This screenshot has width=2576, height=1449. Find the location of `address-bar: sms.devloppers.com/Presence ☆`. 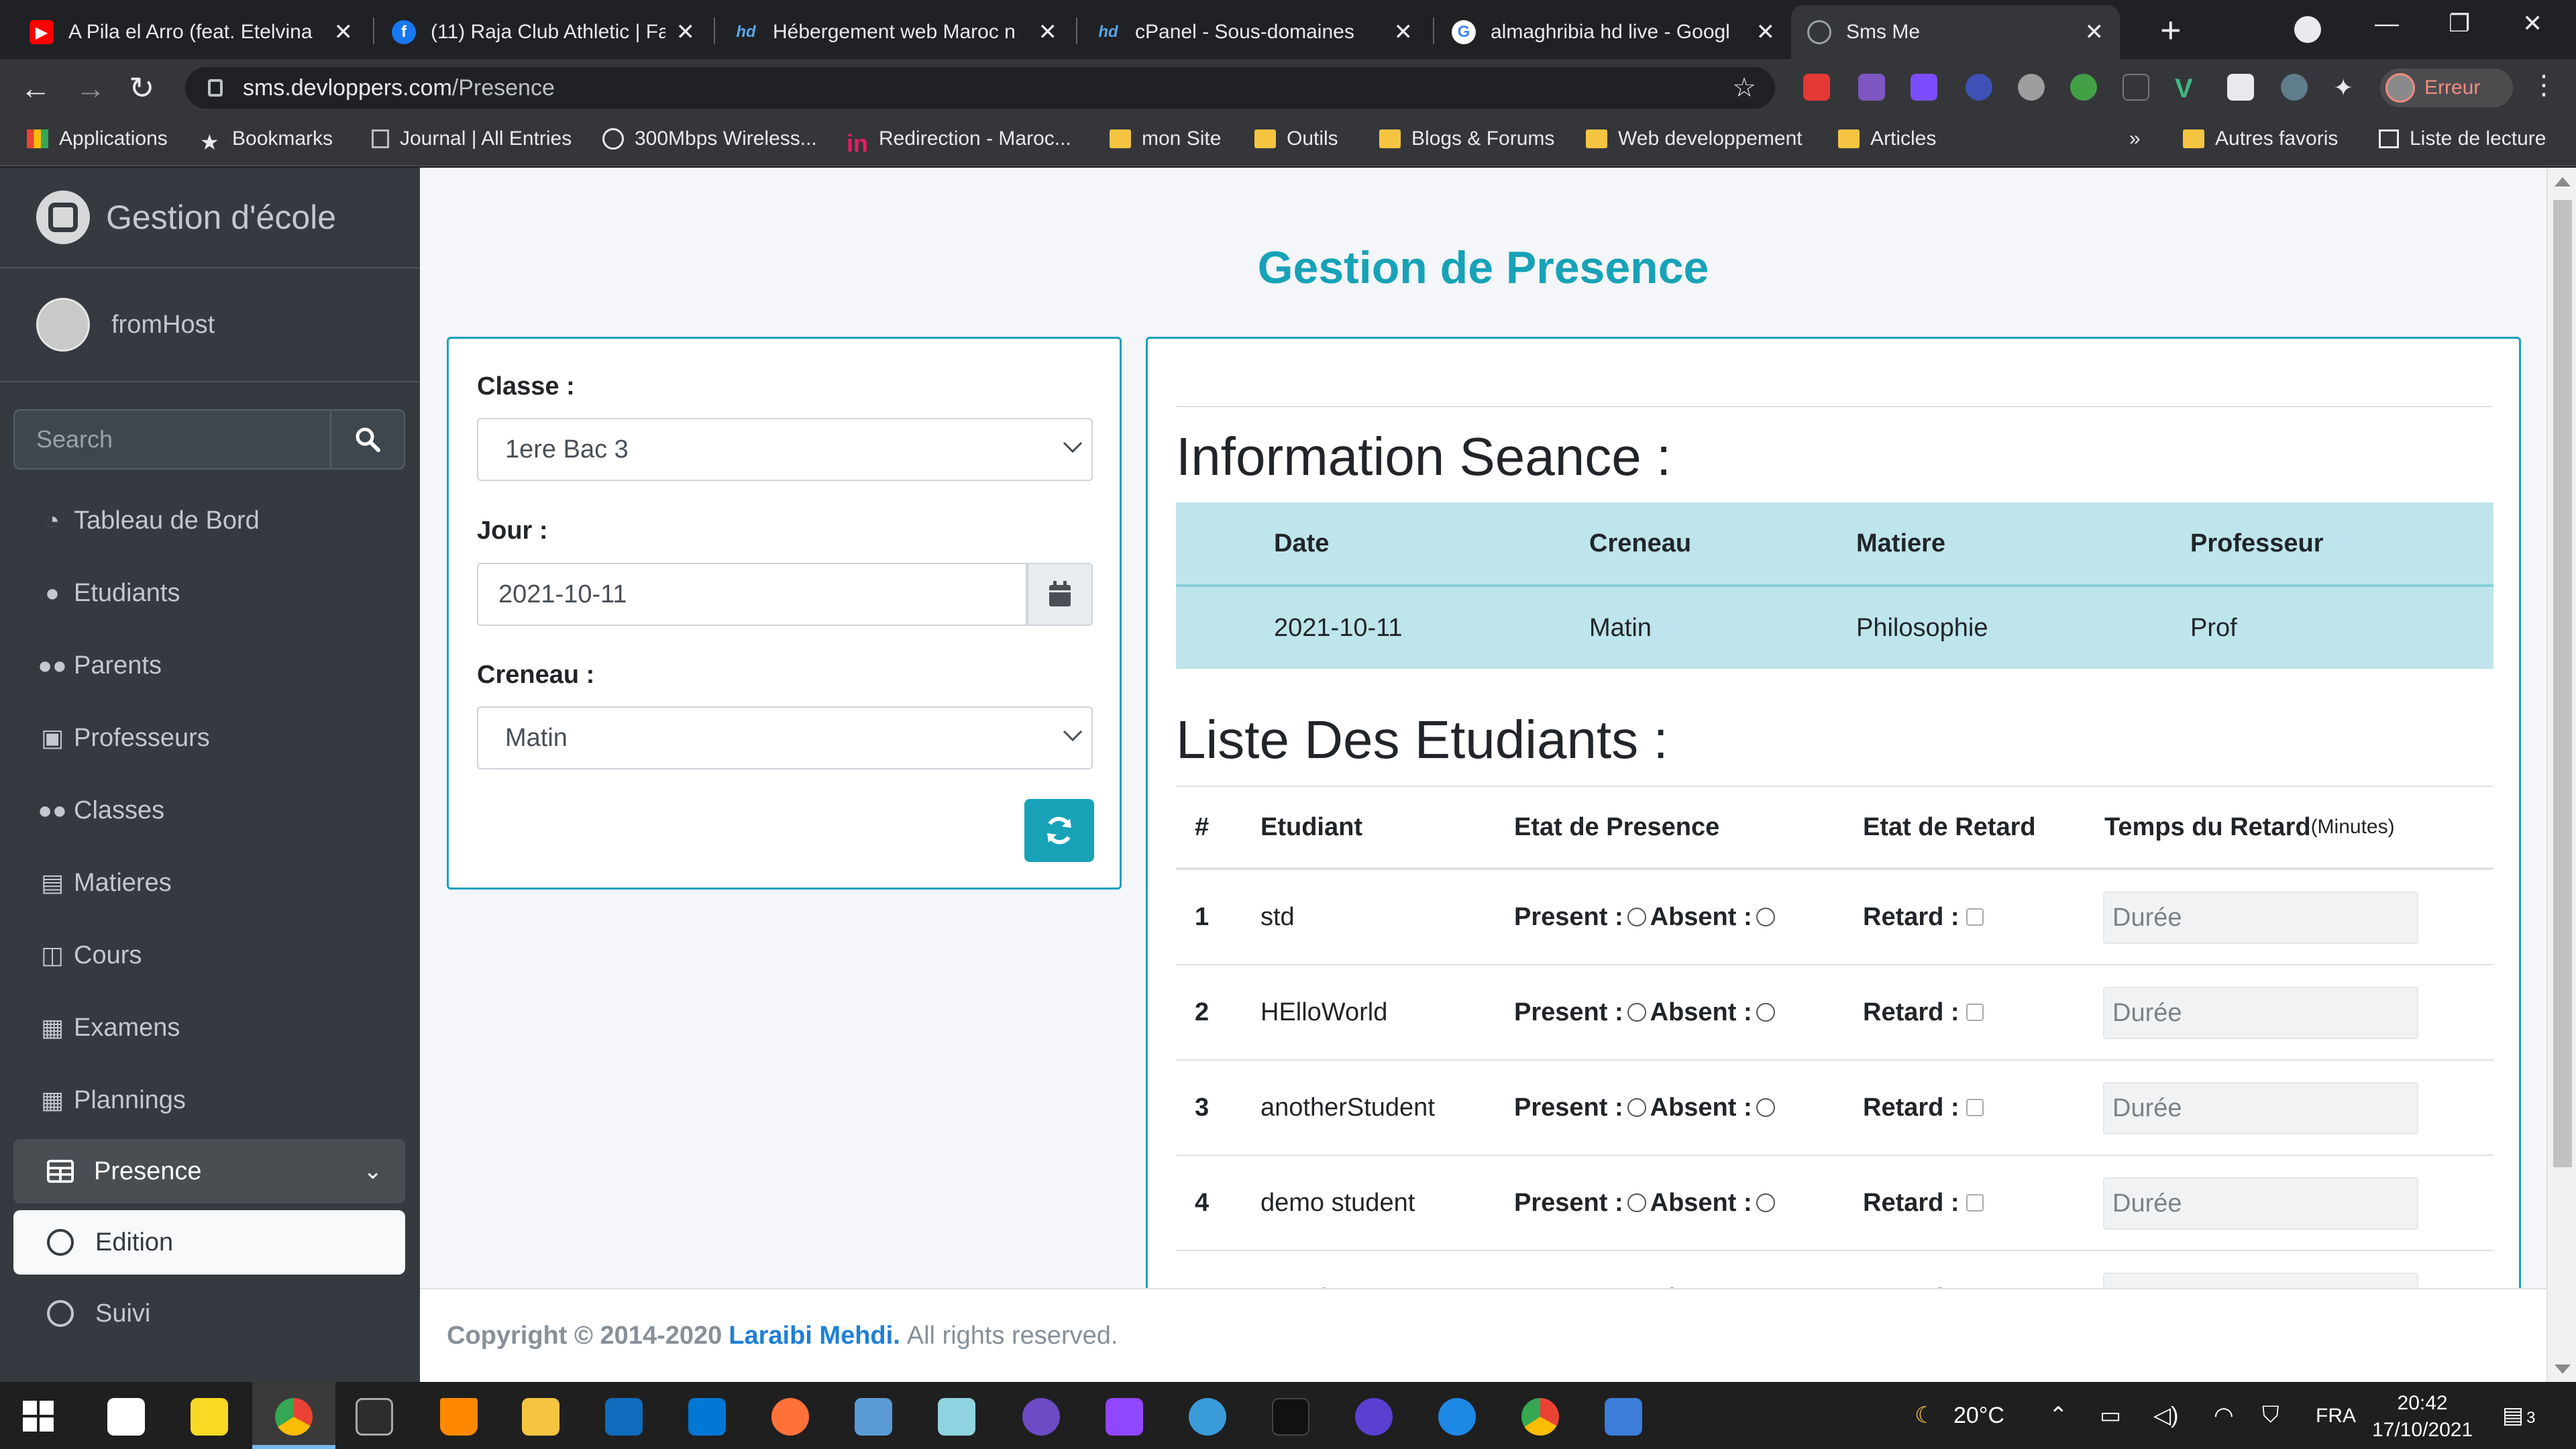

address-bar: sms.devloppers.com/Presence ☆ is located at coordinates (980, 88).